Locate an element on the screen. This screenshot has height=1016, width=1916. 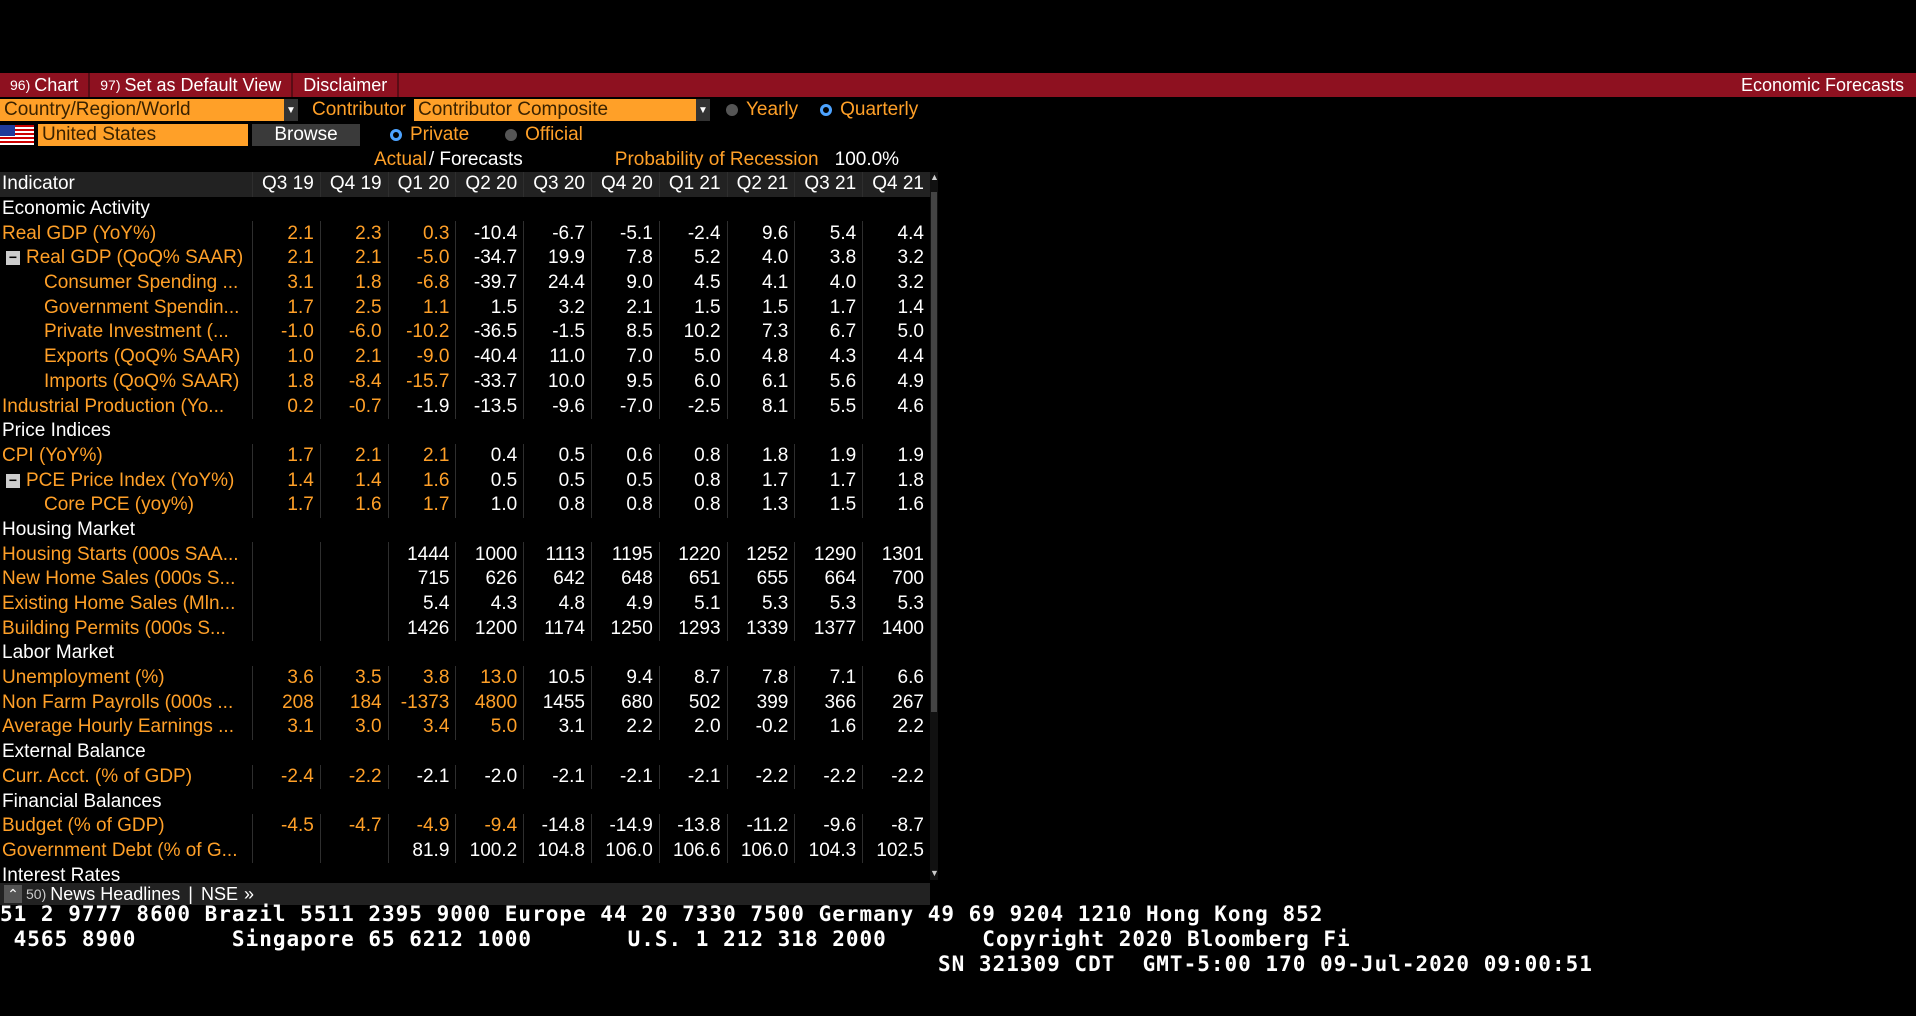
table-cell: 1426 is located at coordinates (421, 629).